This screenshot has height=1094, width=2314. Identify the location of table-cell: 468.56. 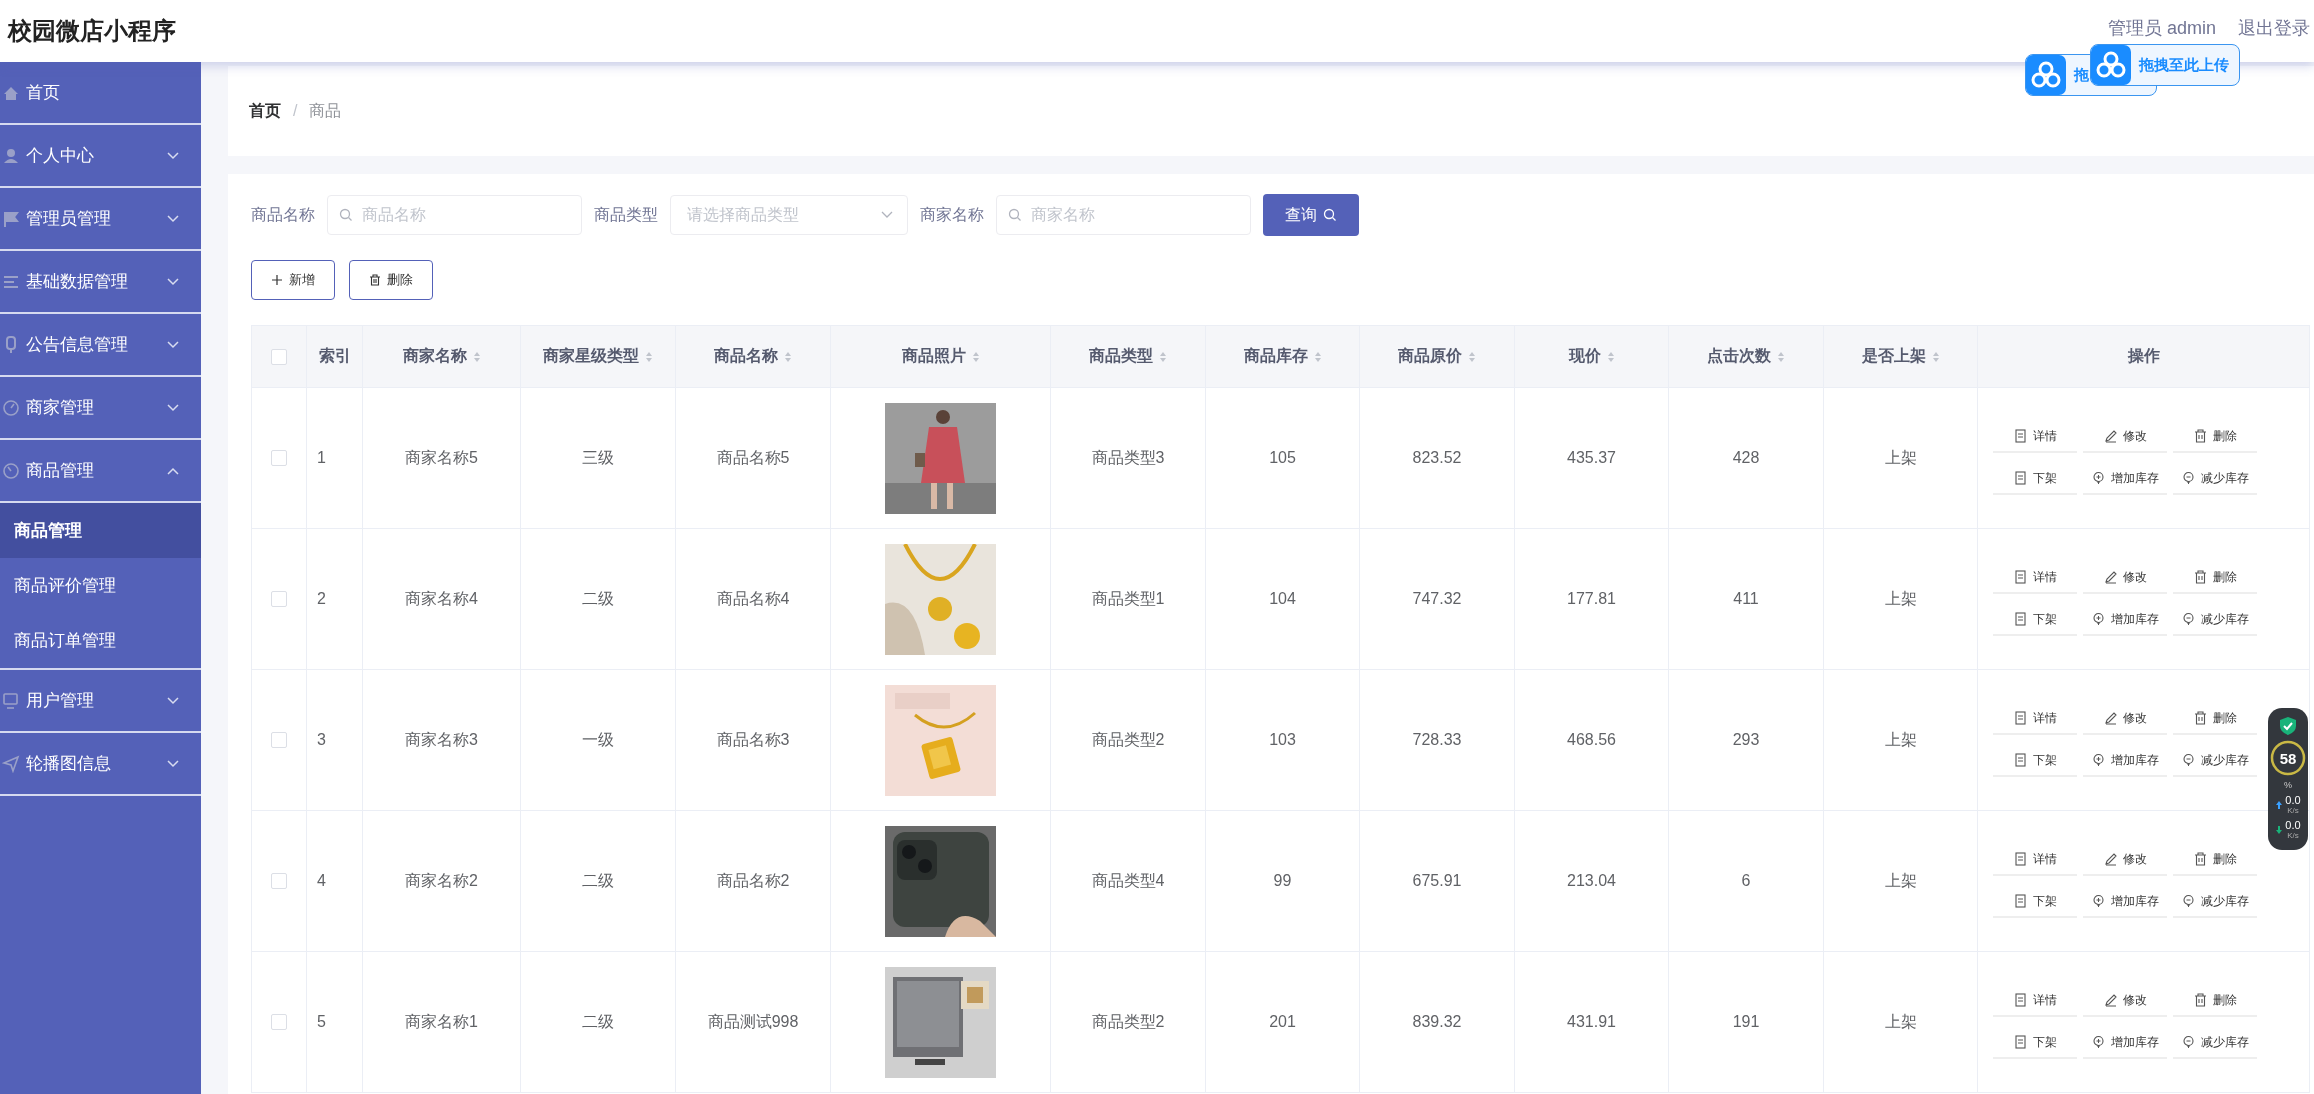
(1591, 740).